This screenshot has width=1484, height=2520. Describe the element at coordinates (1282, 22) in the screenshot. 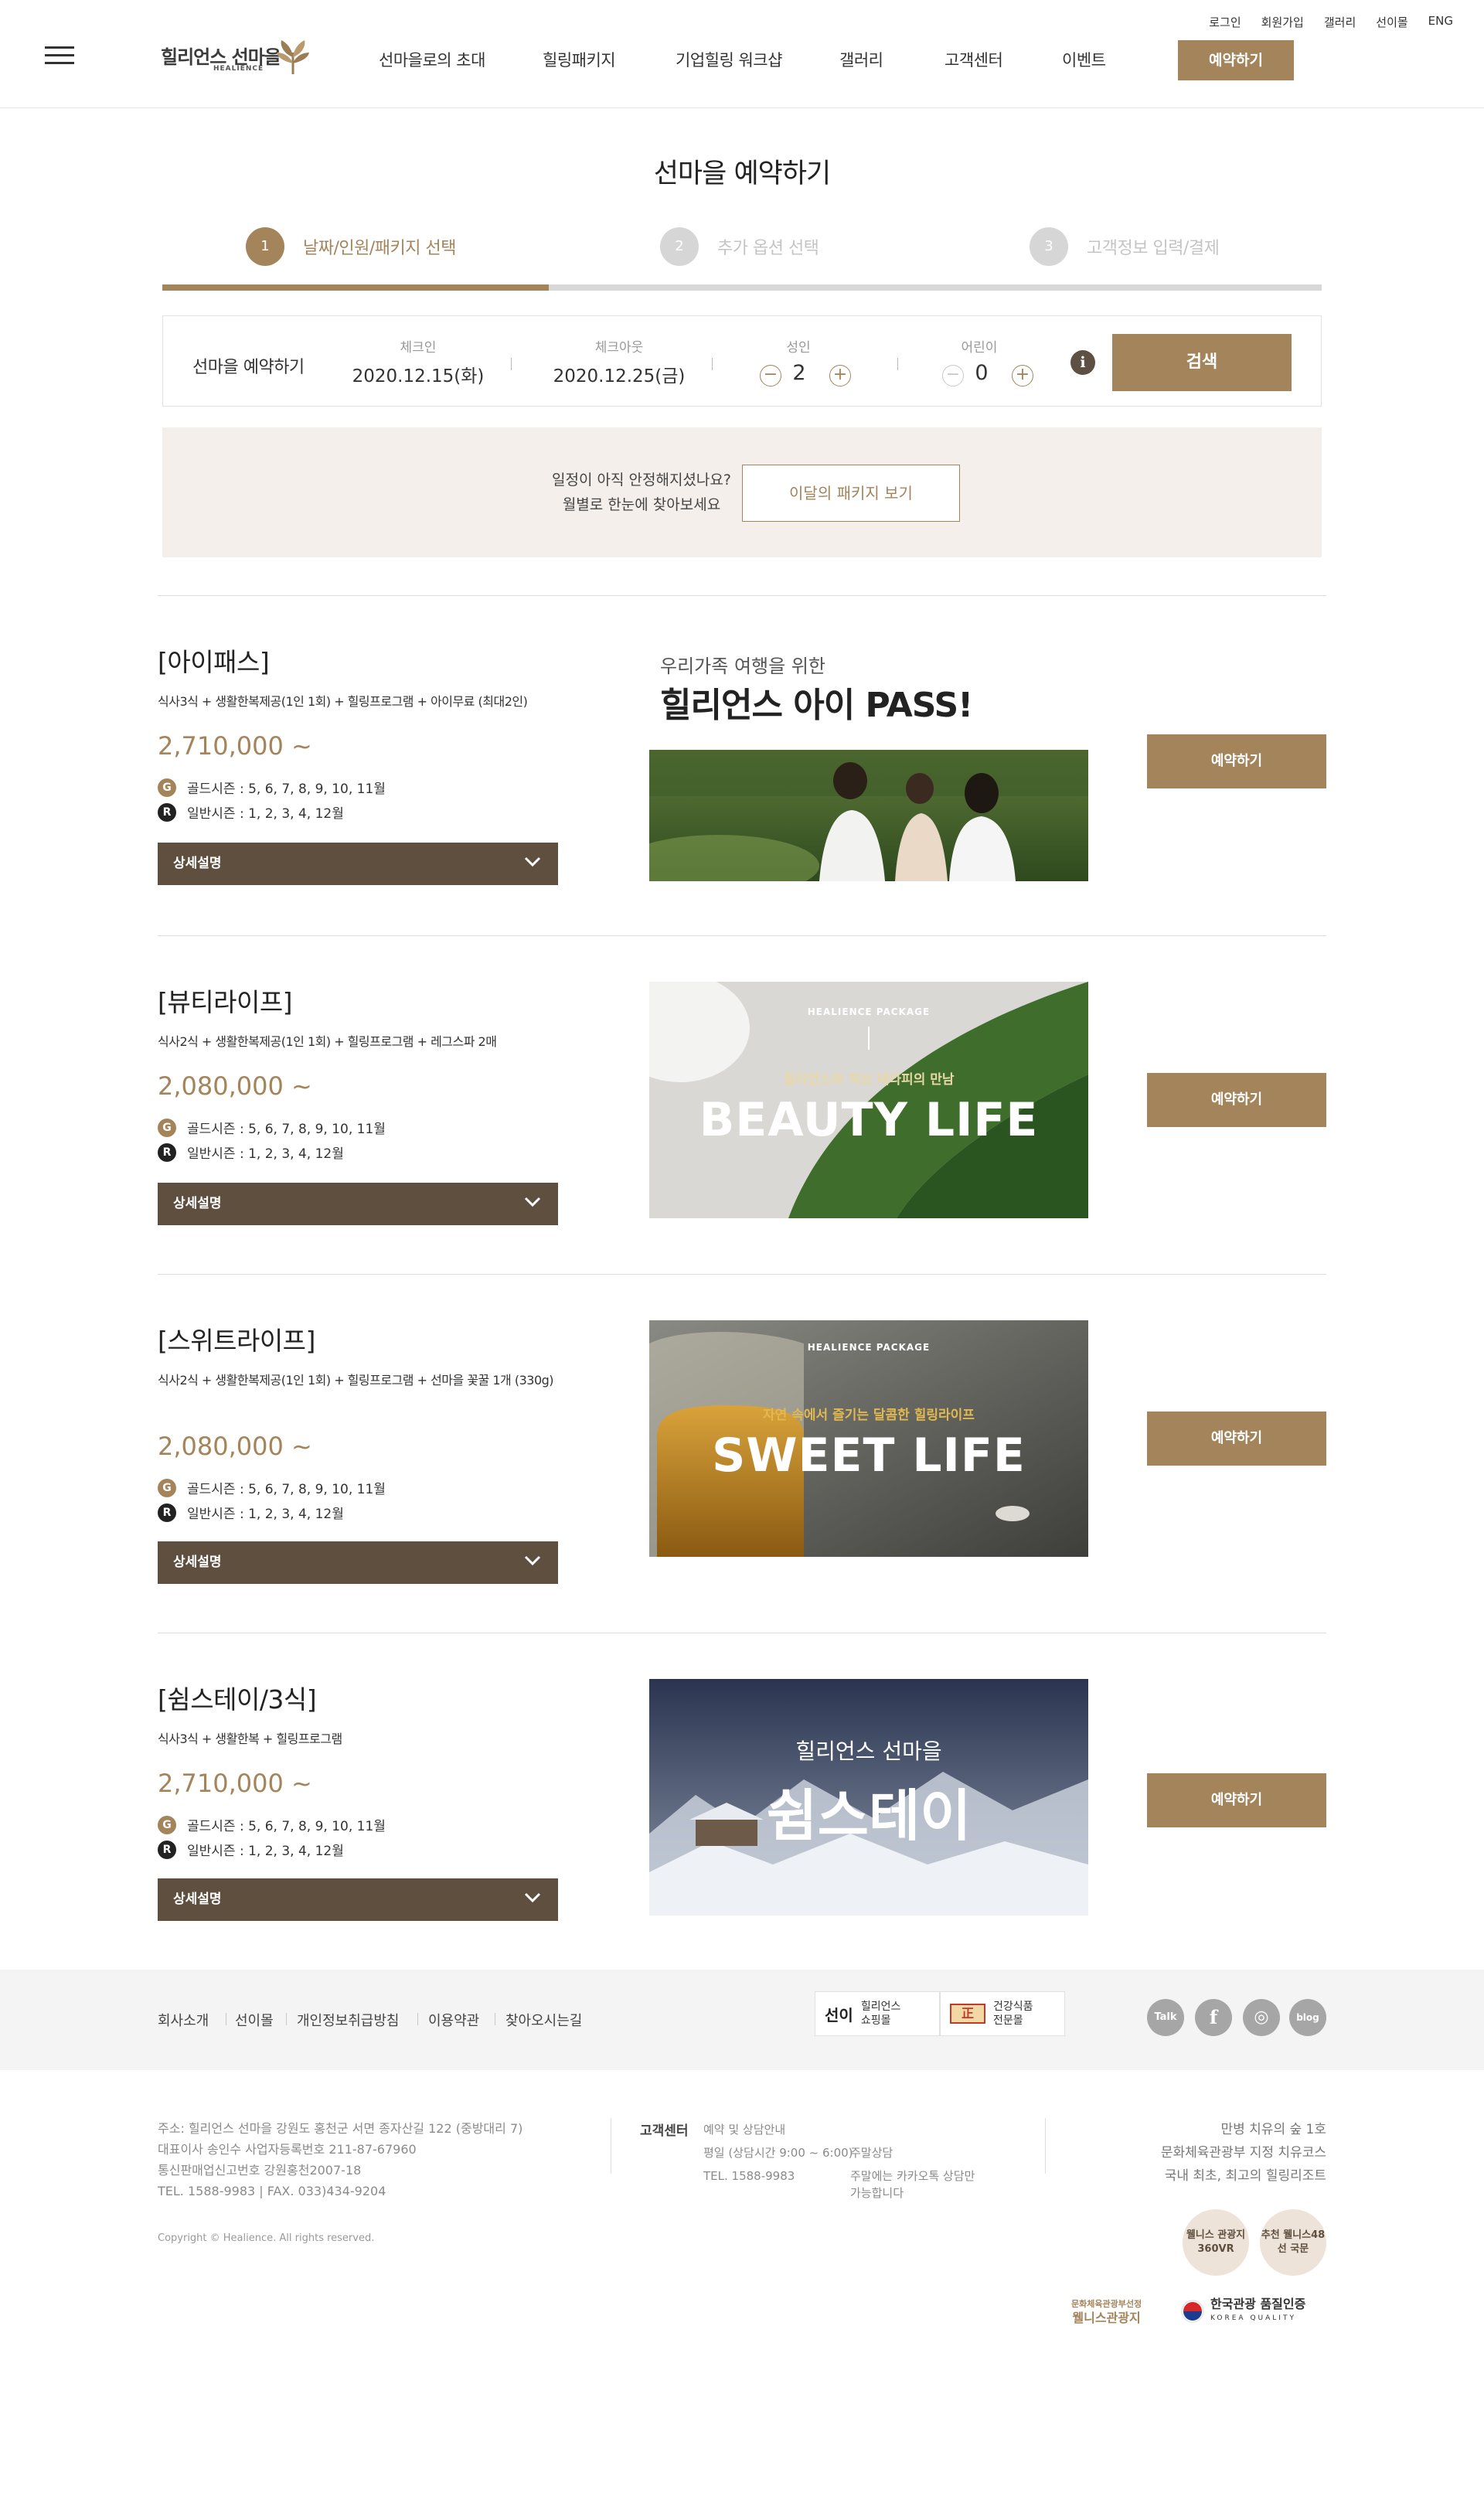

I see `signup-link: 회원가입` at that location.